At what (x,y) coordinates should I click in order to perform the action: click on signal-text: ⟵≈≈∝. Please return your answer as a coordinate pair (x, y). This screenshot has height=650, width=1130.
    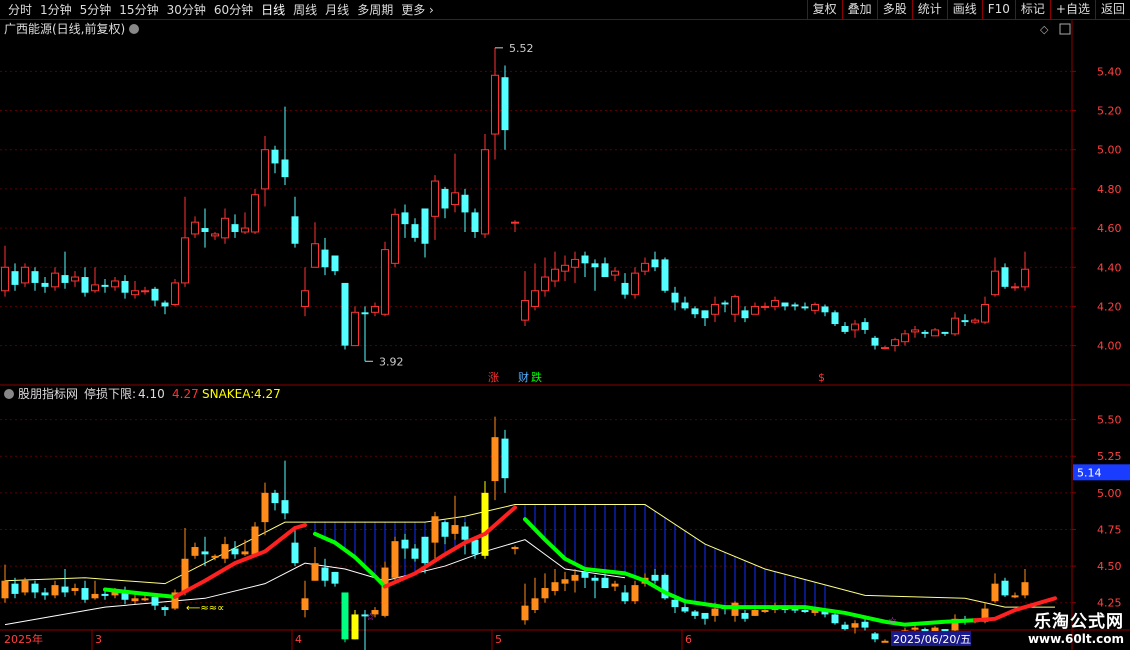
    Looking at the image, I should click on (205, 608).